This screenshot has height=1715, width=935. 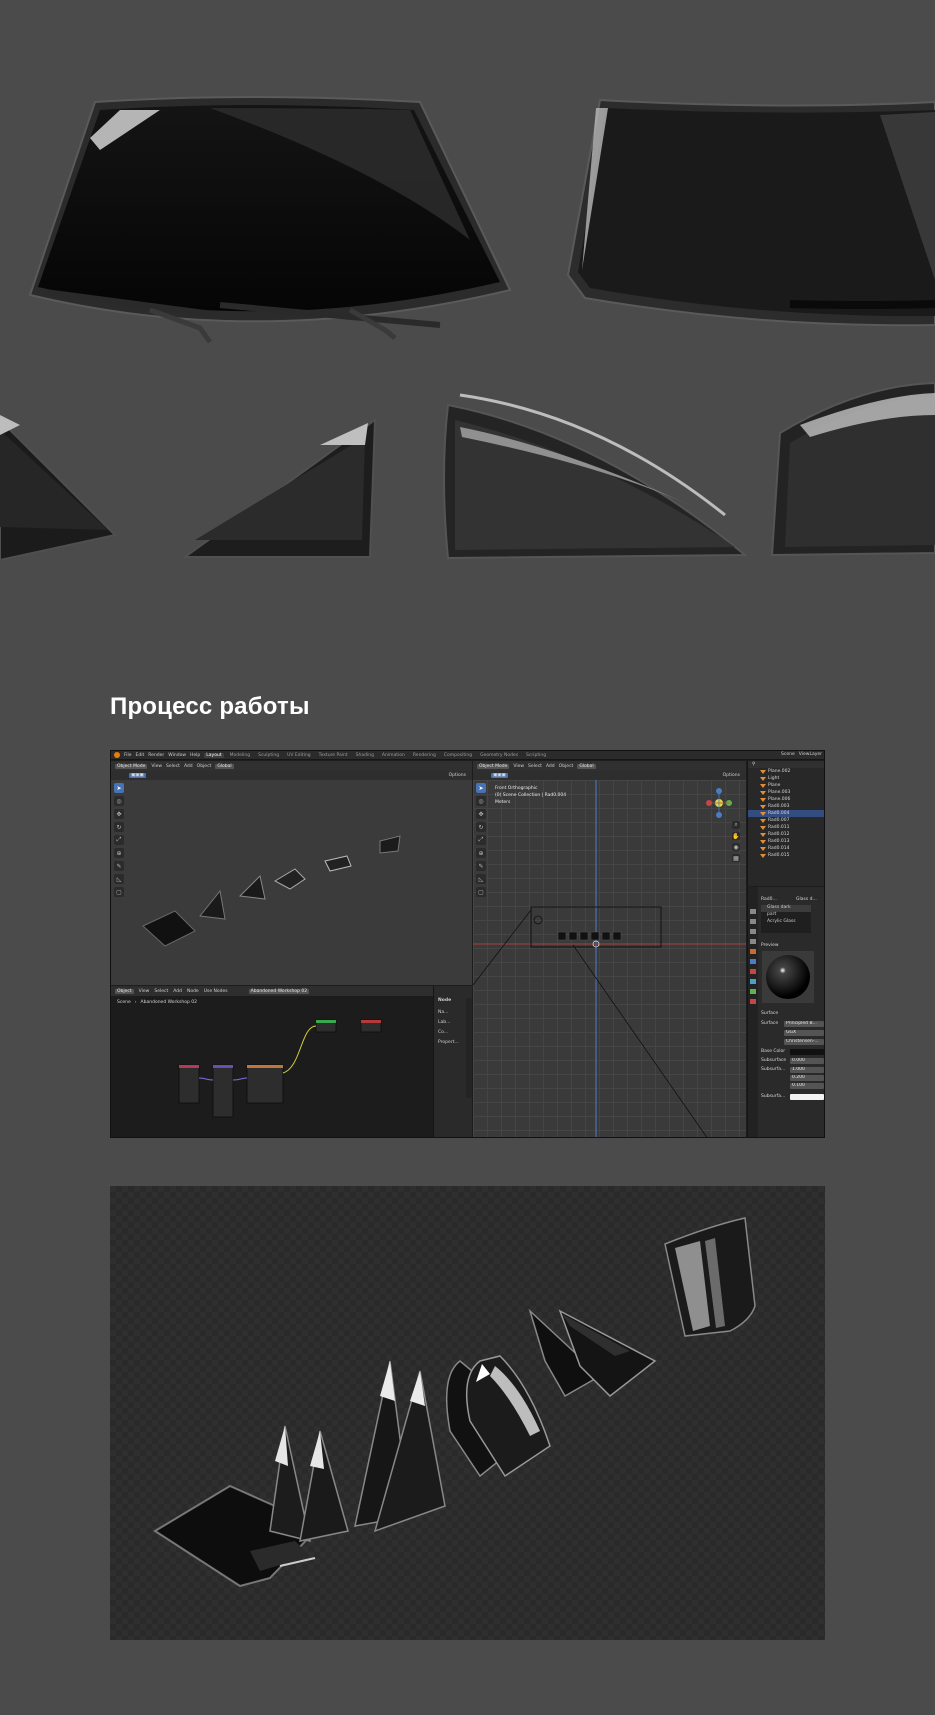 I want to click on outliner-row: Rad0.013, so click(x=786, y=841).